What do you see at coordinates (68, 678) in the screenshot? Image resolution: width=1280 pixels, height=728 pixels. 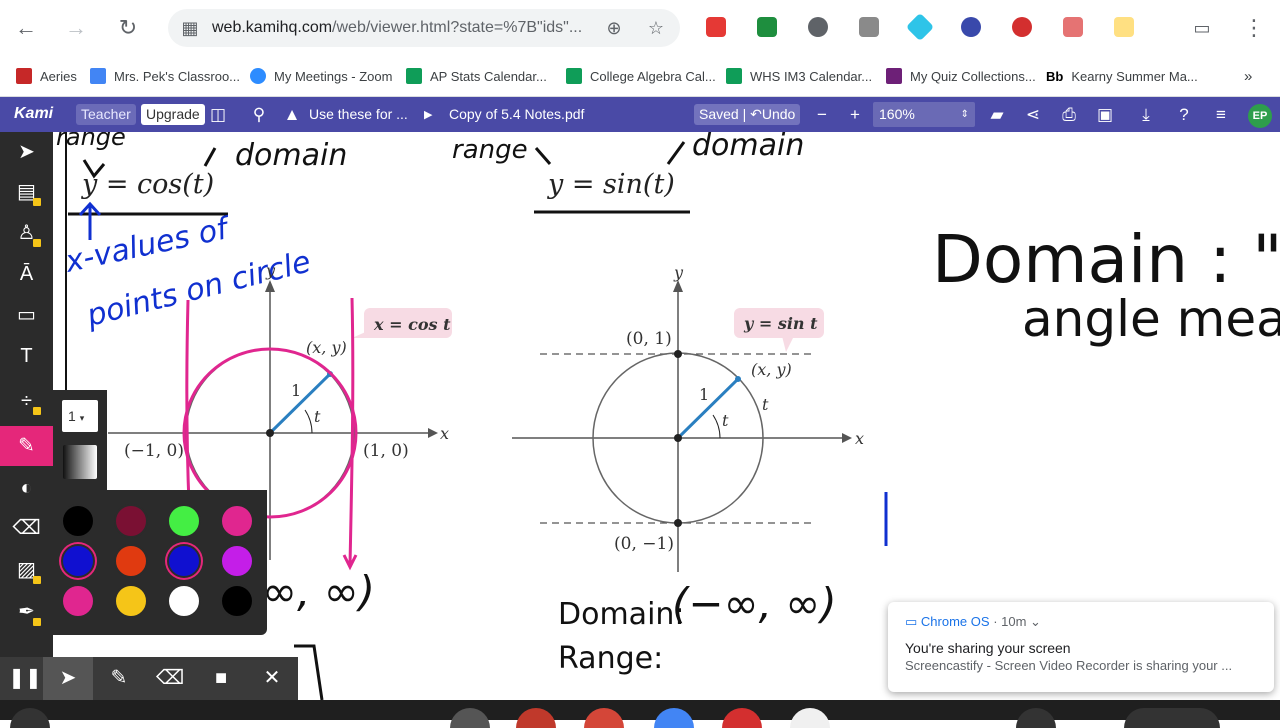 I see `cursor-icon: ➤` at bounding box center [68, 678].